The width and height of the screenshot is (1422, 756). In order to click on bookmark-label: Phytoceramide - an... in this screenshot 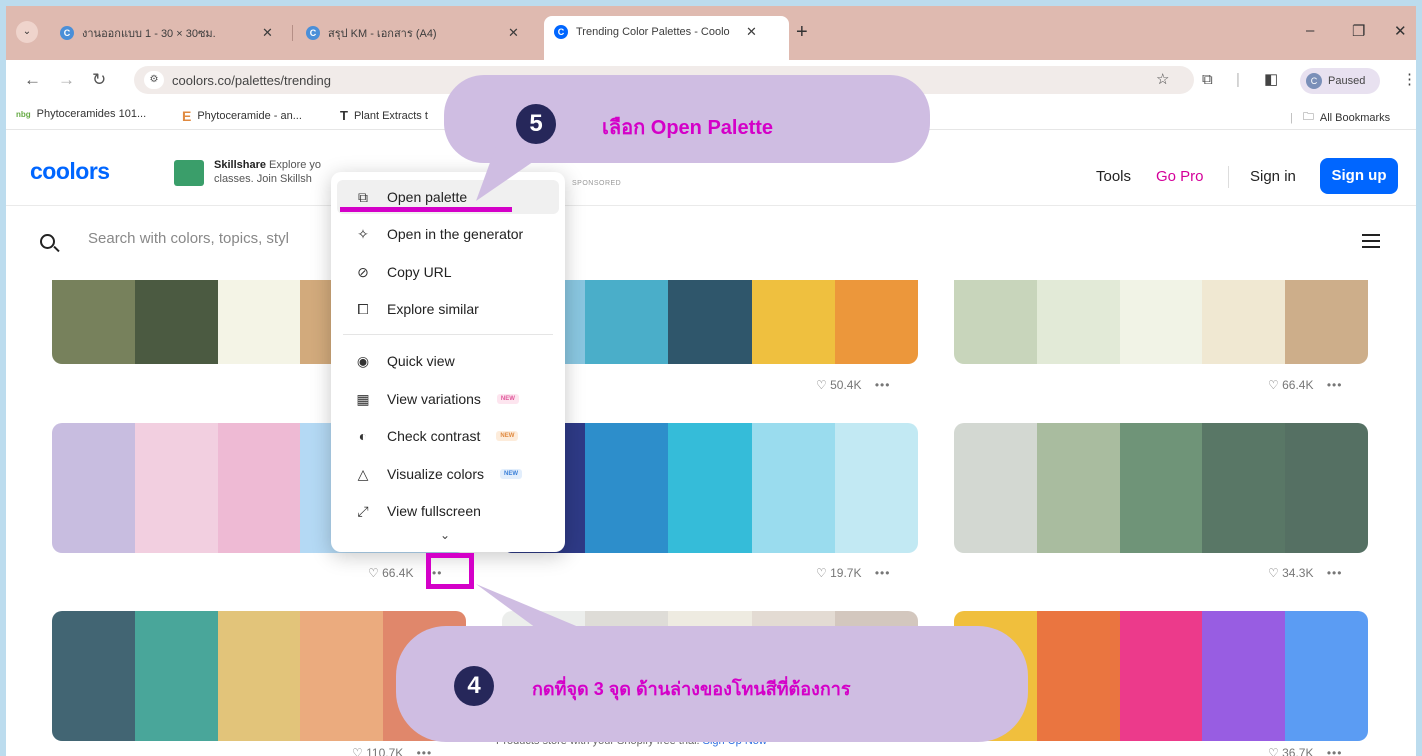, I will do `click(249, 116)`.